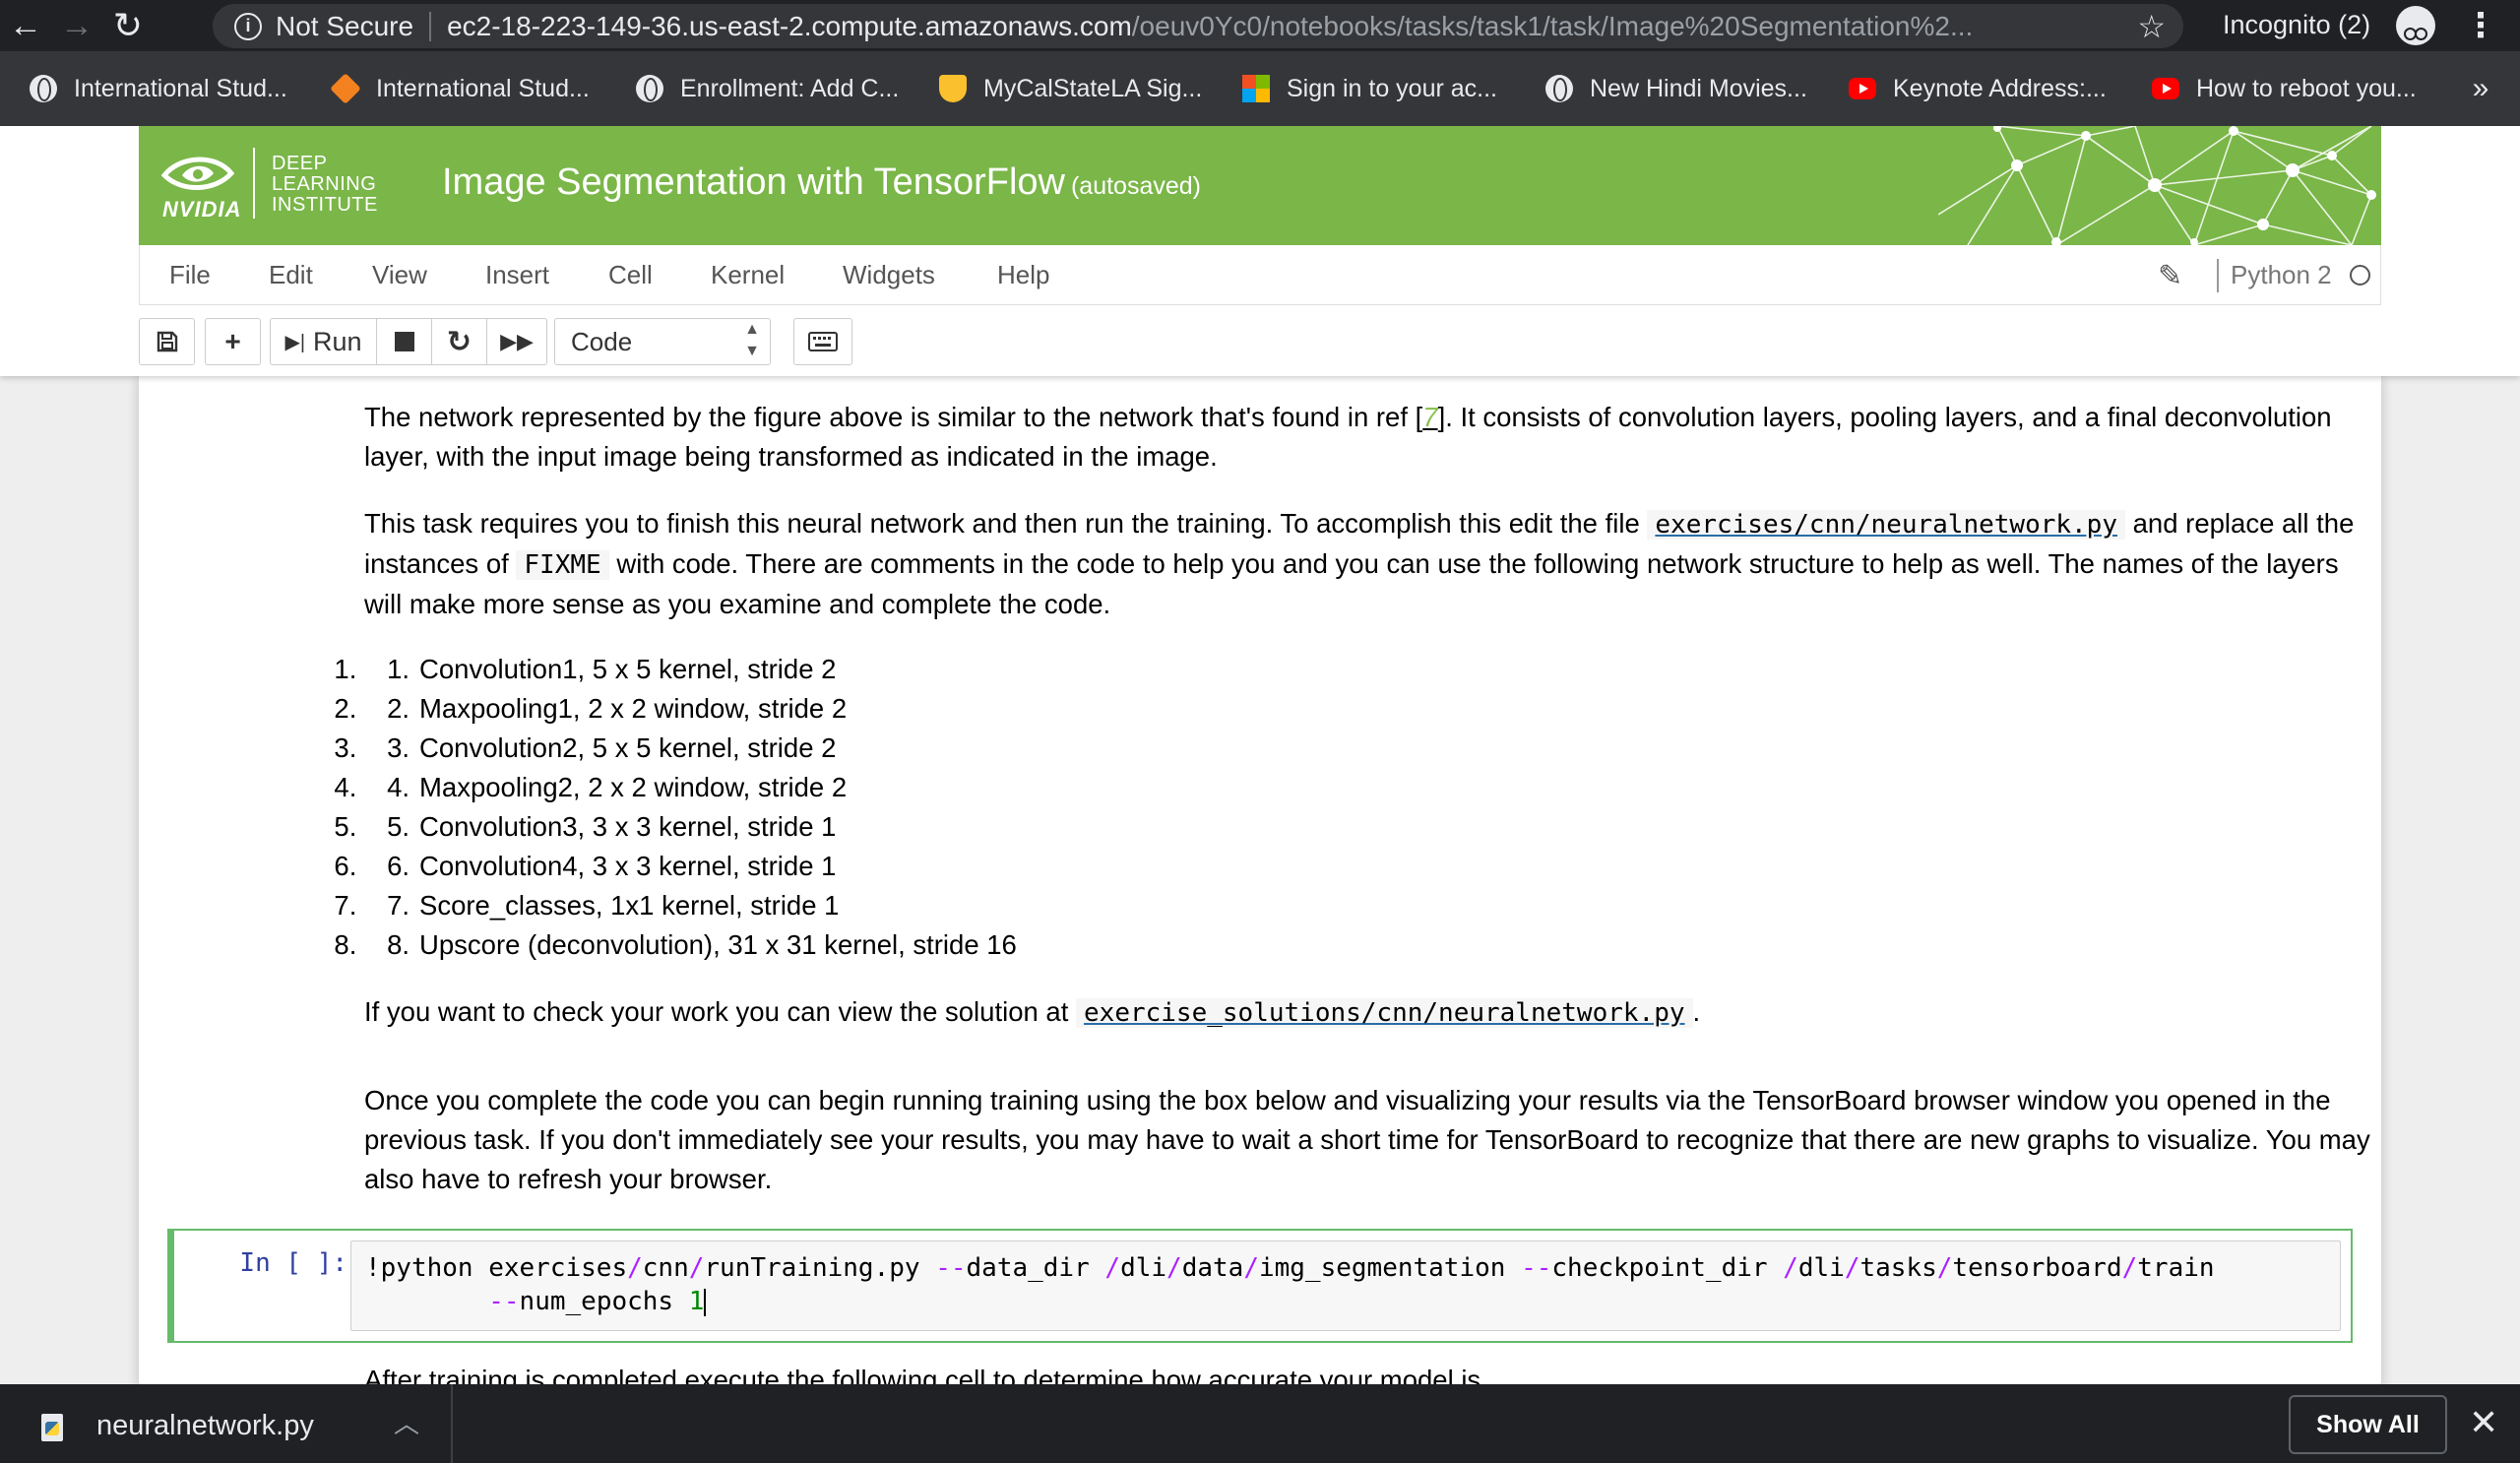 The width and height of the screenshot is (2520, 1463). What do you see at coordinates (190, 274) in the screenshot?
I see `menu-file: File` at bounding box center [190, 274].